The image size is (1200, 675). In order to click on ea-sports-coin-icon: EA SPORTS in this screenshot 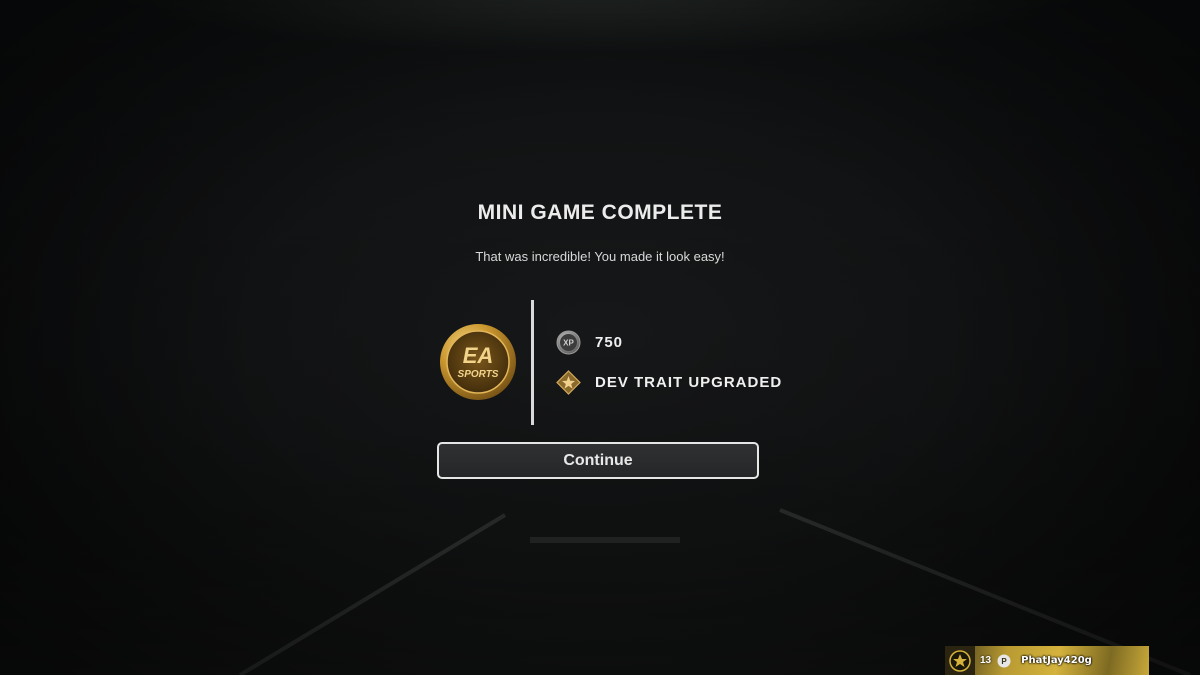, I will do `click(478, 362)`.